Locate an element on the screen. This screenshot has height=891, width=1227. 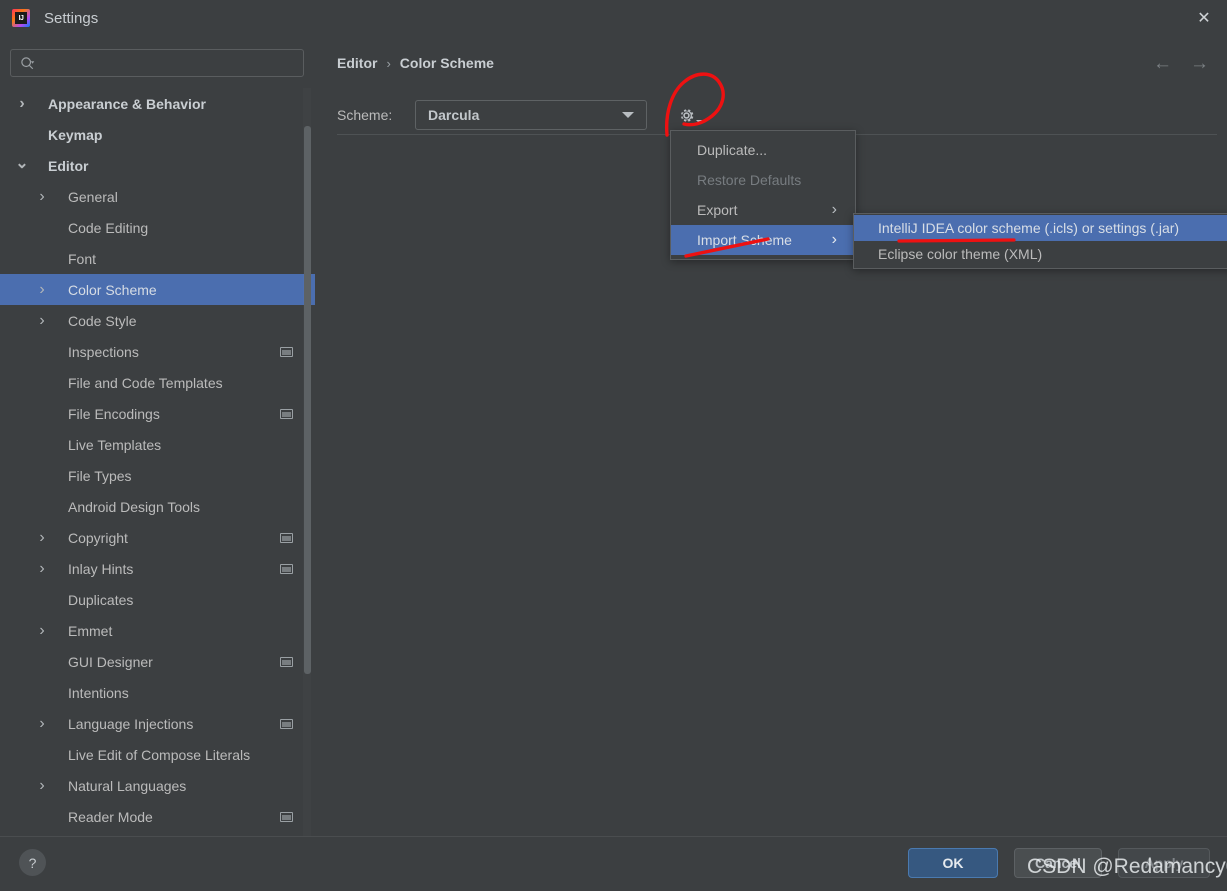
sidebar-item-label: Inlay Hints is located at coordinates (101, 568).